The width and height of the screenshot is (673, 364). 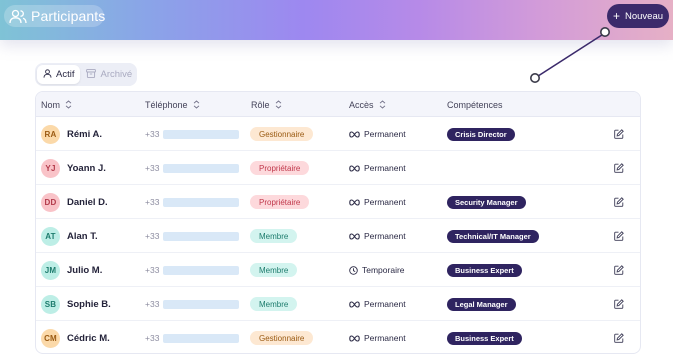 What do you see at coordinates (109, 74) in the screenshot?
I see `tab-archive: Archivé` at bounding box center [109, 74].